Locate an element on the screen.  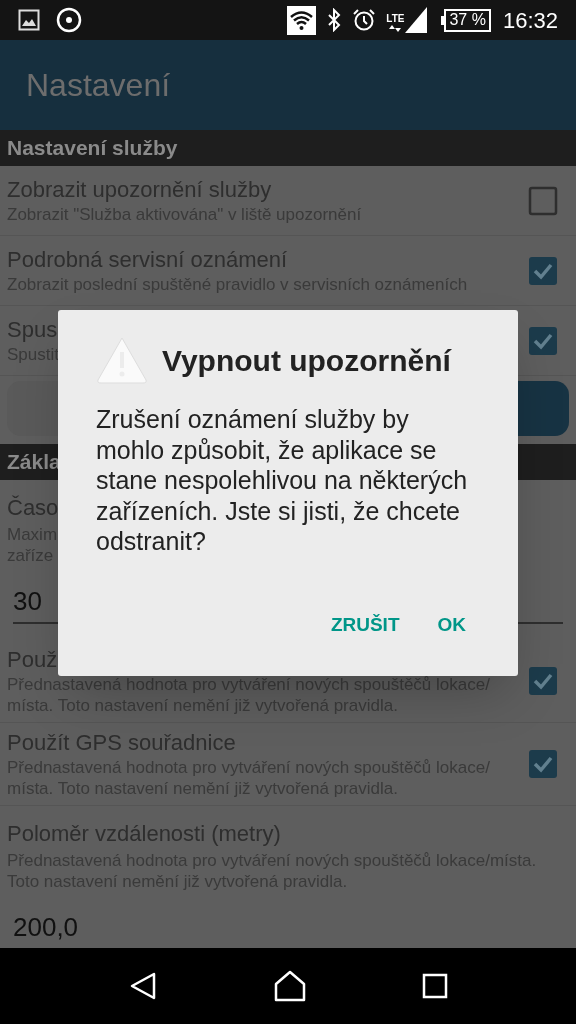
circle-dot-icon is located at coordinates (69, 20).